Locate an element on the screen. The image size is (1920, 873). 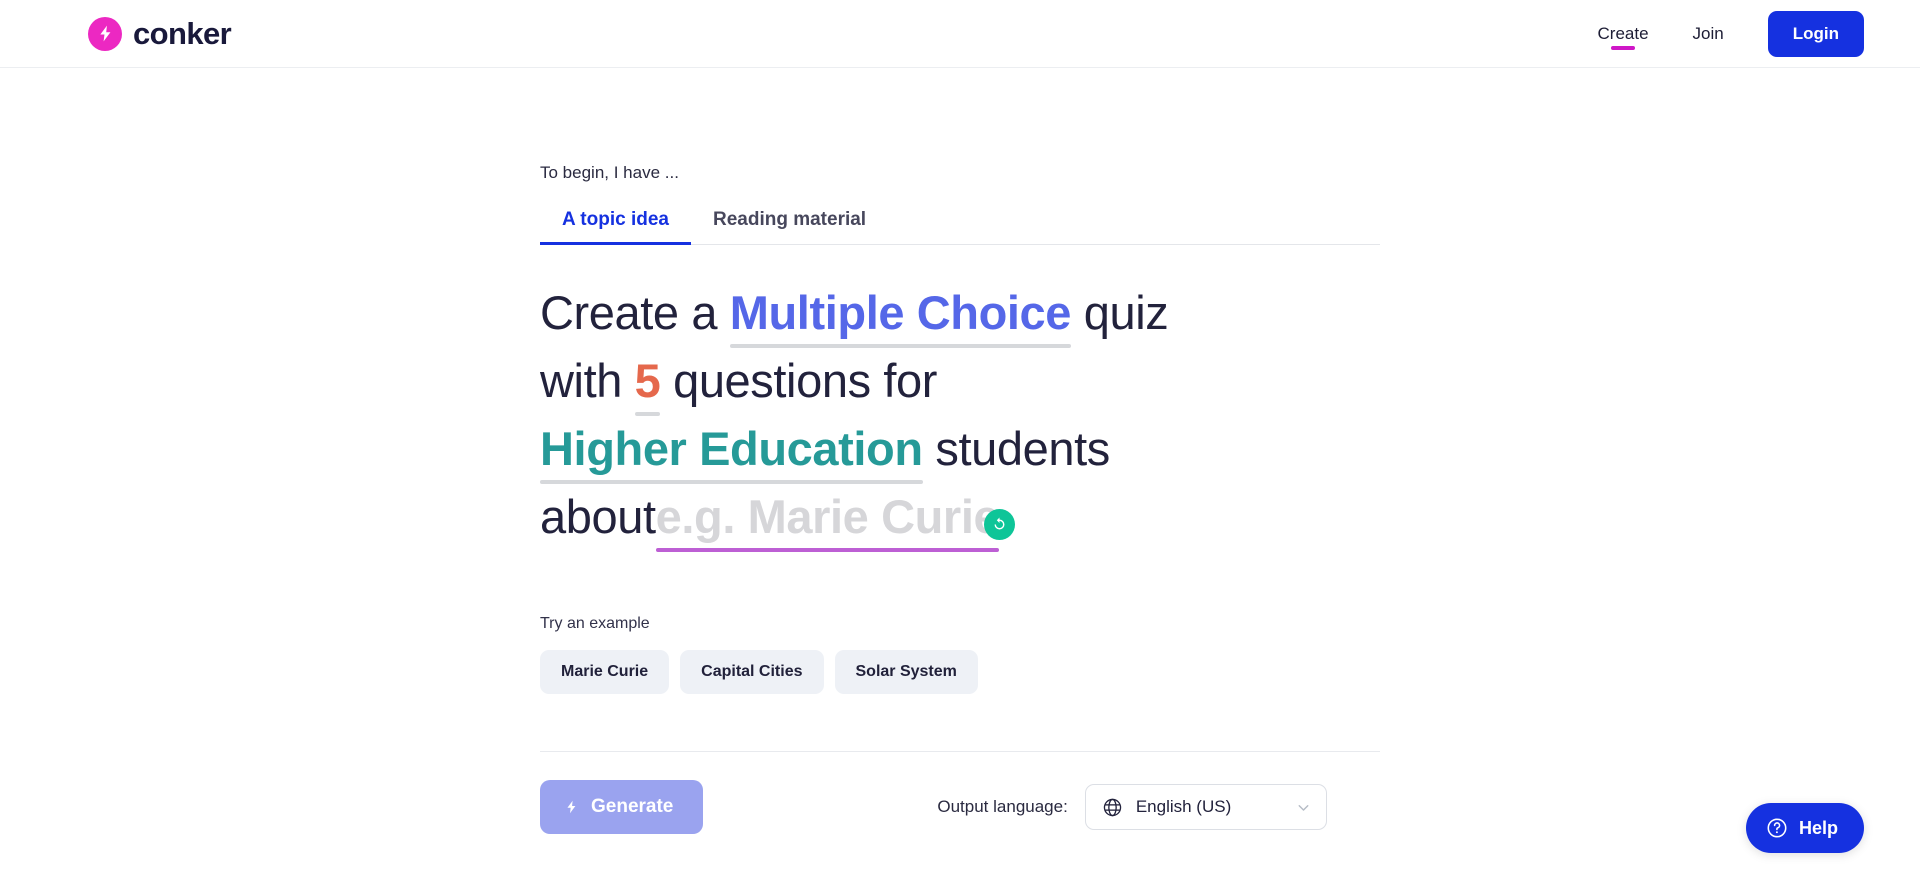
nav-item-create: Create is located at coordinates (1623, 34).